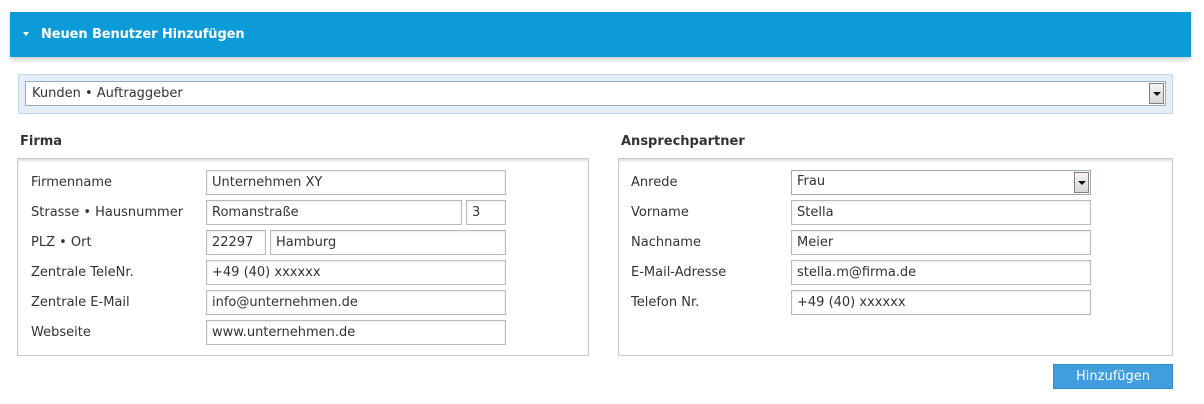 This screenshot has height=404, width=1204. Describe the element at coordinates (82, 272) in the screenshot. I see `company-phone-label: Zentrale TeleNr.` at that location.